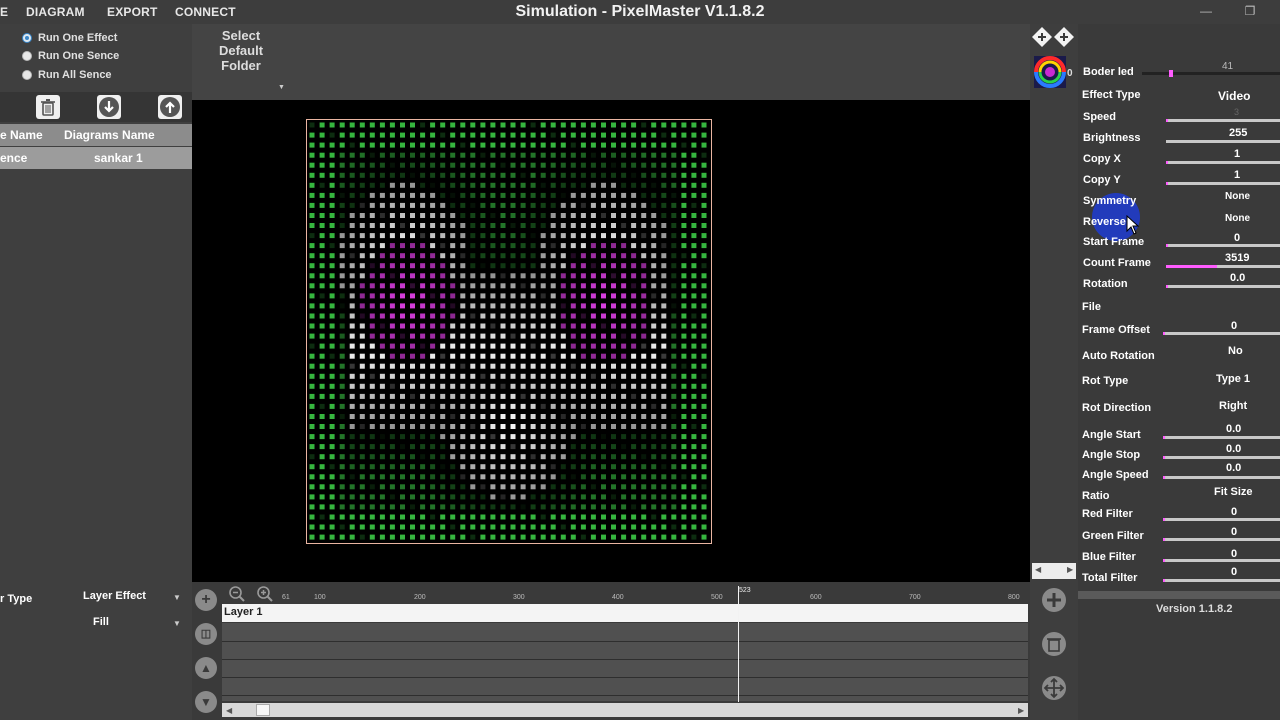 This screenshot has height=720, width=1280. Describe the element at coordinates (75, 75) in the screenshot. I see `radio-label: Run All Sence` at that location.